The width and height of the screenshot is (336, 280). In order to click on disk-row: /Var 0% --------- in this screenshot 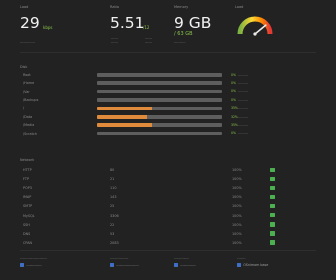, I will do `click(168, 92)`.